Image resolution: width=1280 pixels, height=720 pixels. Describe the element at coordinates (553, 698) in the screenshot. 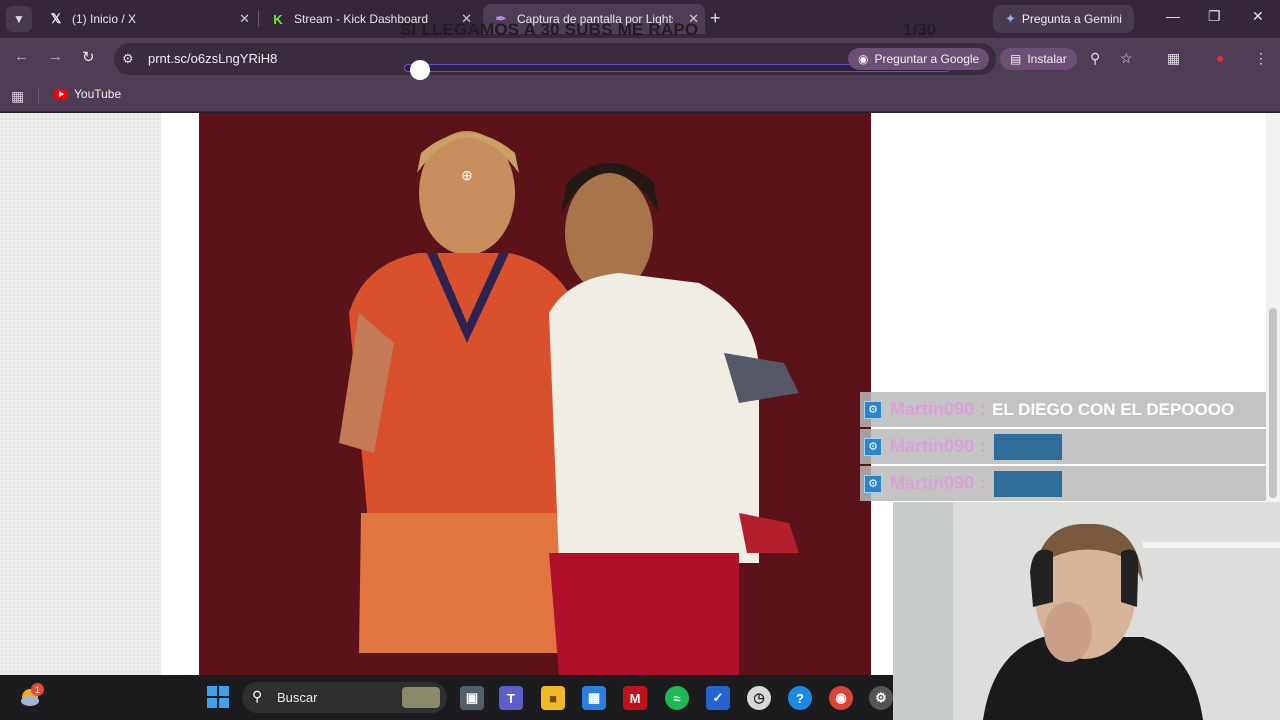

I see `file-explorer-icon: ■` at that location.